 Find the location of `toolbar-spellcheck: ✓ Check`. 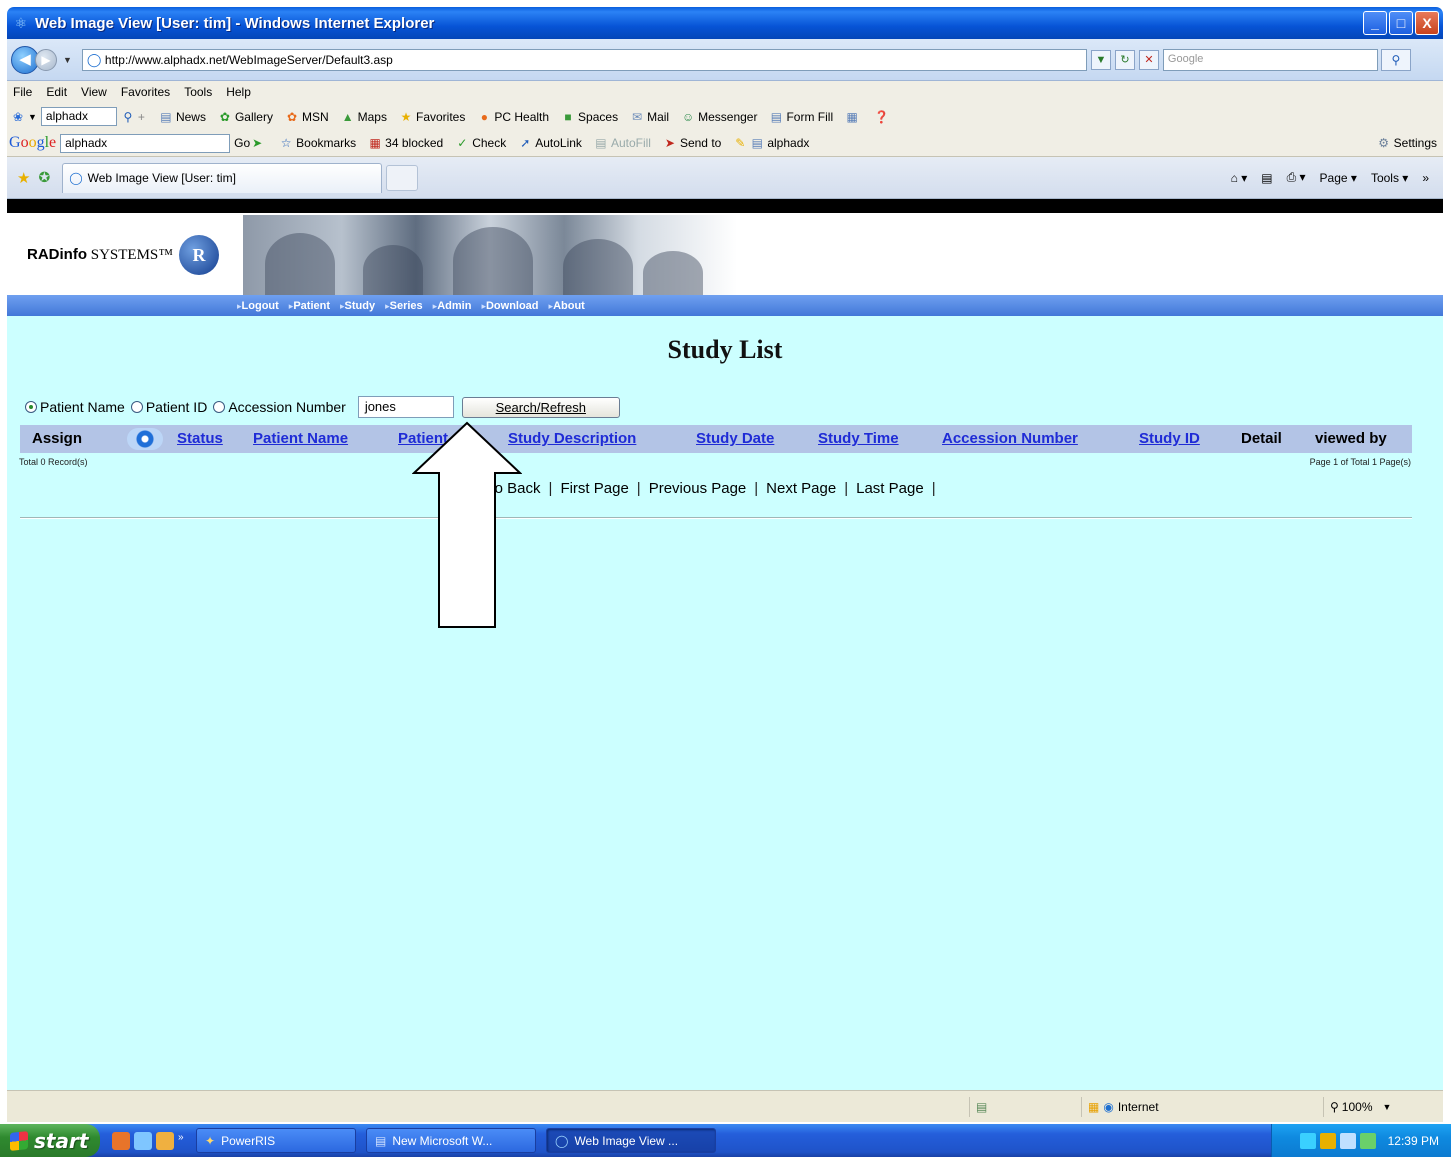

toolbar-spellcheck: ✓ Check is located at coordinates (480, 143).